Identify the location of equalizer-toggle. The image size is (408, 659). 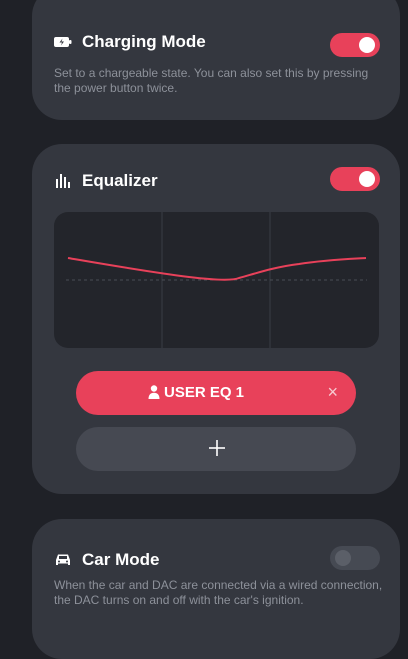
(355, 179).